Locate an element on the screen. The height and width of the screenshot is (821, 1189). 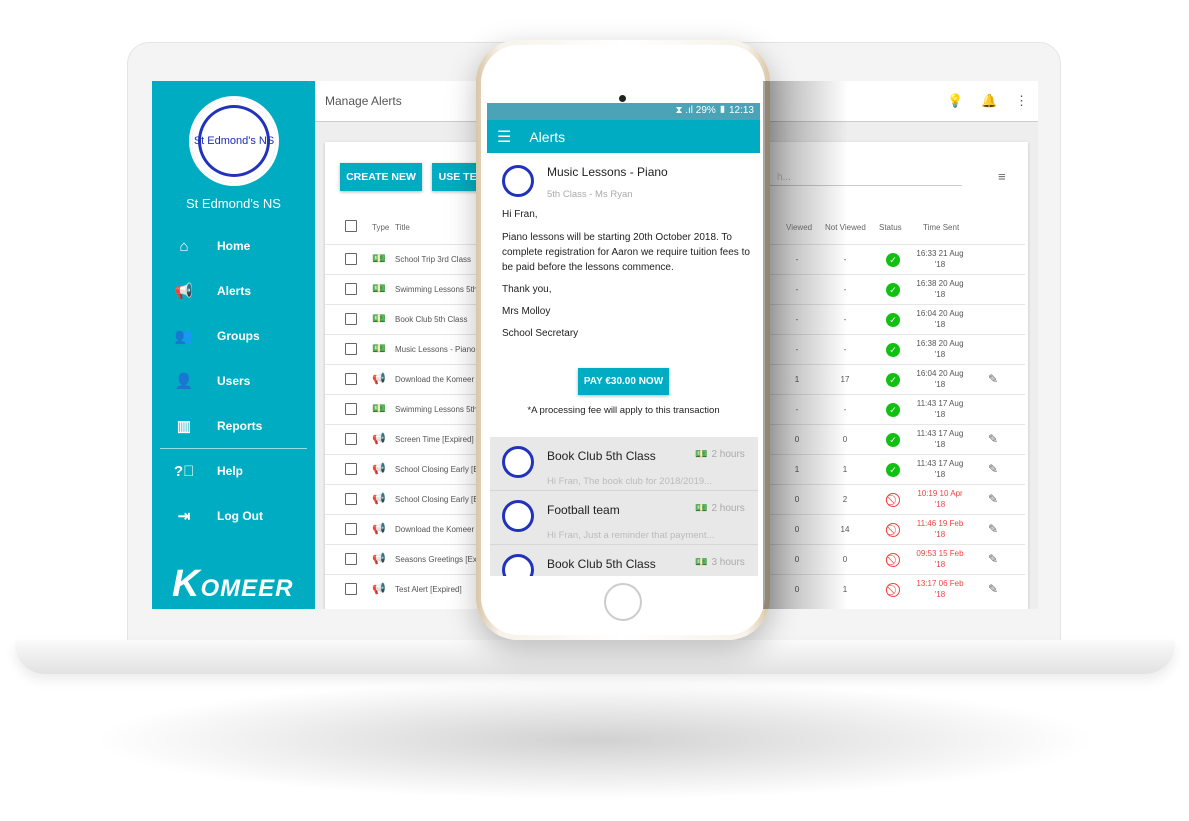
time: 16:38 20 Aug is located at coordinates (940, 343).